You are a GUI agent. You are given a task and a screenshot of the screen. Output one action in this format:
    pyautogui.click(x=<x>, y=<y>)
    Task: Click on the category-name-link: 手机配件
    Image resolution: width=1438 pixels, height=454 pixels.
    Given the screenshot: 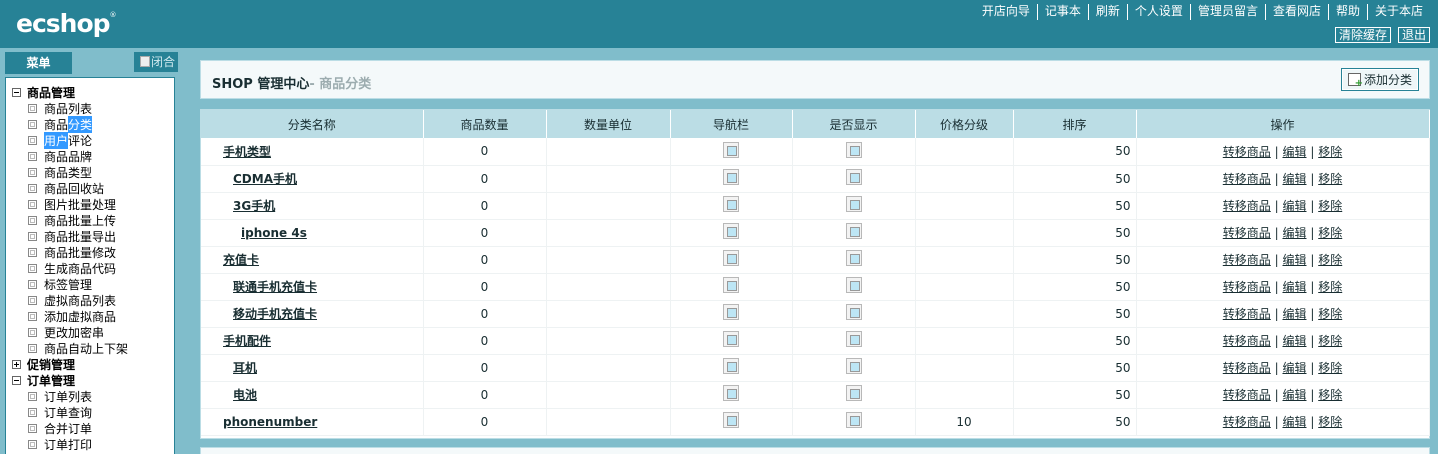 What is the action you would take?
    pyautogui.click(x=247, y=341)
    